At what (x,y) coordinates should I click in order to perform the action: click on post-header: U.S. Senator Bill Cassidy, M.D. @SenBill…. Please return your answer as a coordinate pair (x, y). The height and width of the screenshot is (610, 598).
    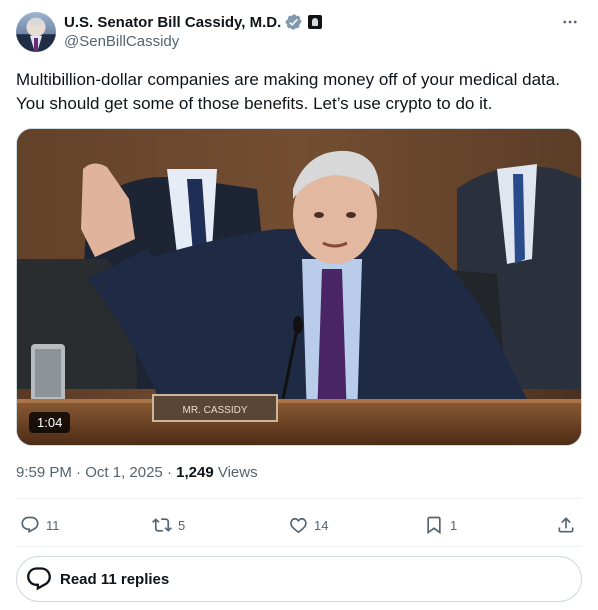
    Looking at the image, I should click on (299, 33).